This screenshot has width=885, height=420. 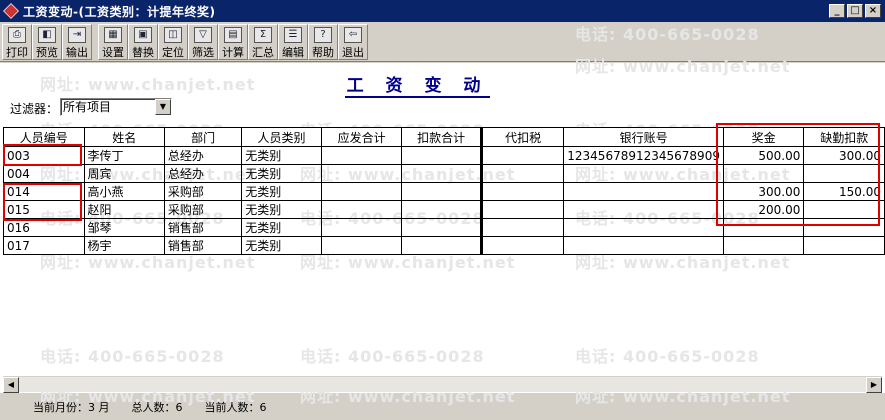 I want to click on column-header: 人员编号, so click(x=44, y=137).